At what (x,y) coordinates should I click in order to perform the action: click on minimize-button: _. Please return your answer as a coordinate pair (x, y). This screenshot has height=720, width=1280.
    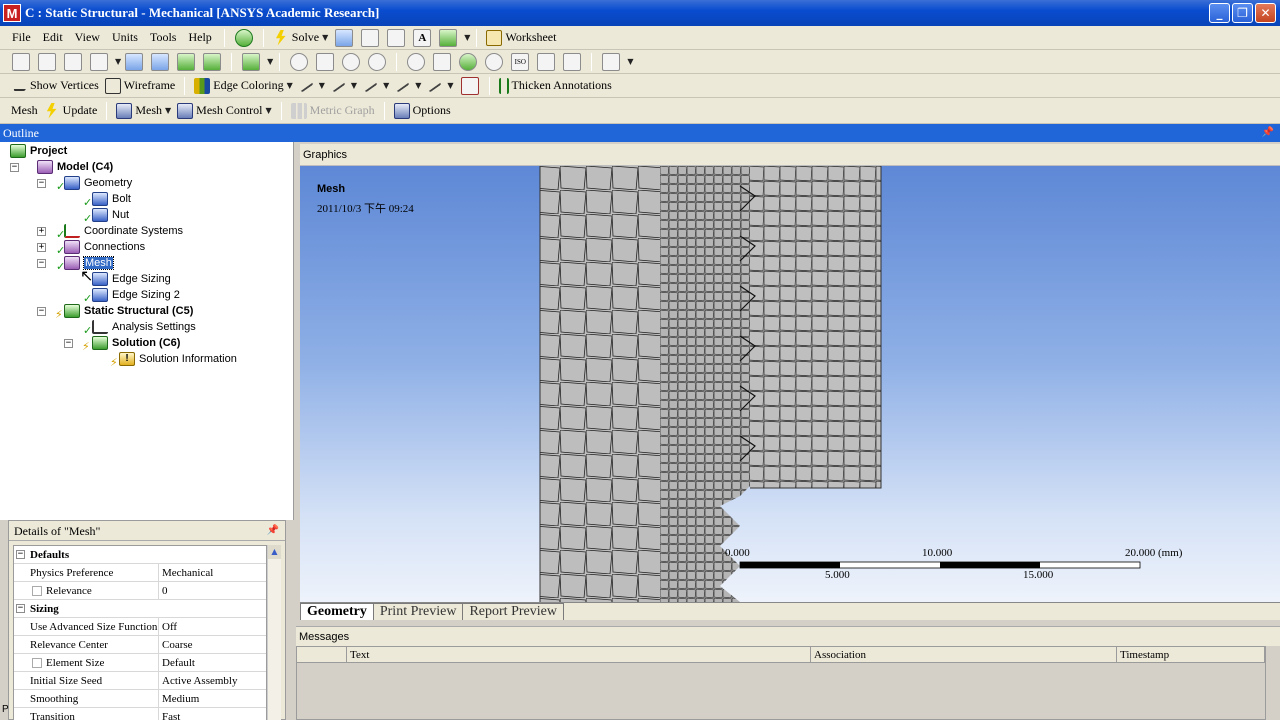
    Looking at the image, I should click on (1219, 13).